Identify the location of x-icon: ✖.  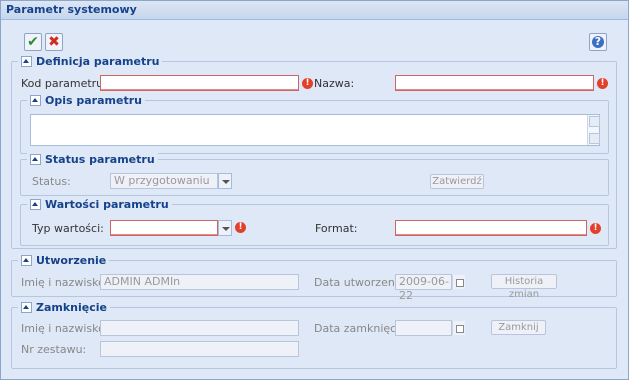
(54, 42).